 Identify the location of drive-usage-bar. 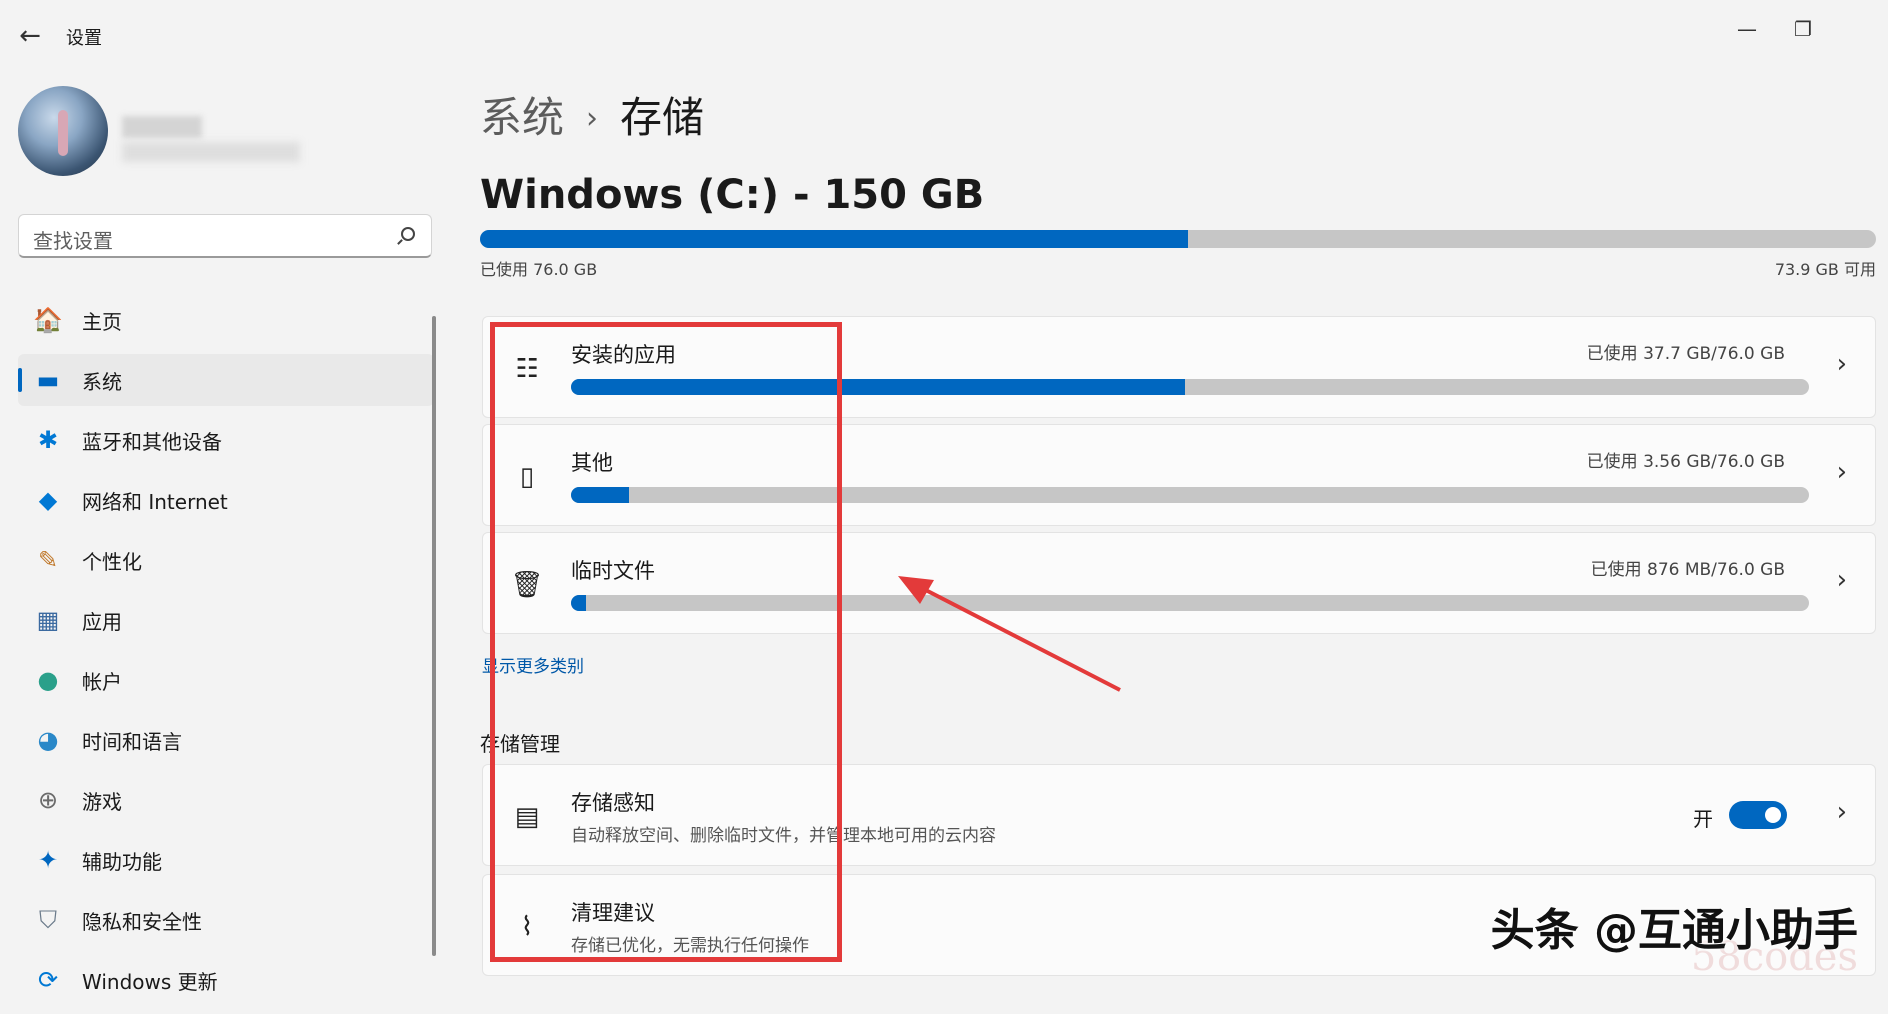
(1178, 239).